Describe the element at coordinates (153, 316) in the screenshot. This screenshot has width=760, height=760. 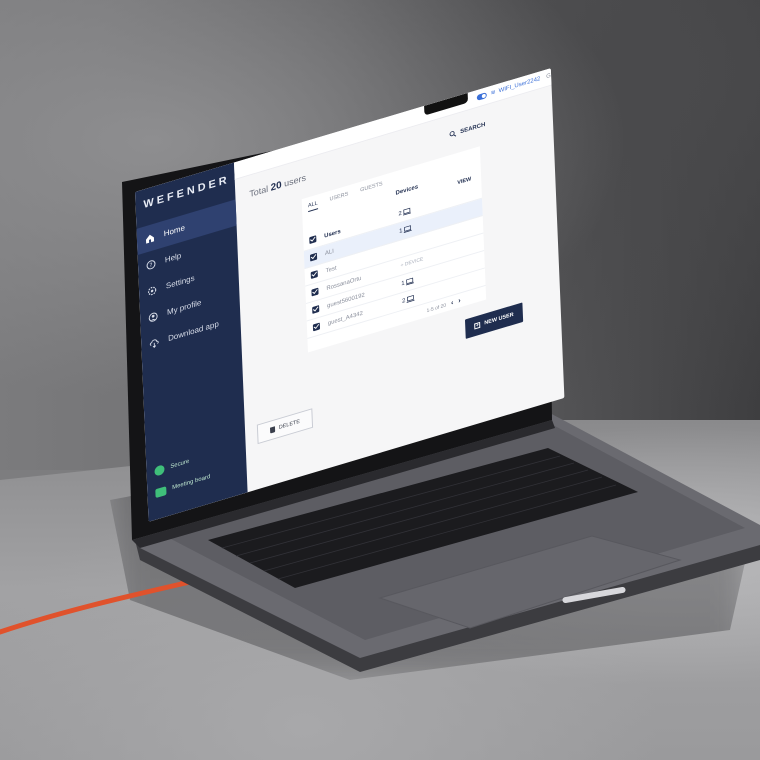
I see `user-icon` at that location.